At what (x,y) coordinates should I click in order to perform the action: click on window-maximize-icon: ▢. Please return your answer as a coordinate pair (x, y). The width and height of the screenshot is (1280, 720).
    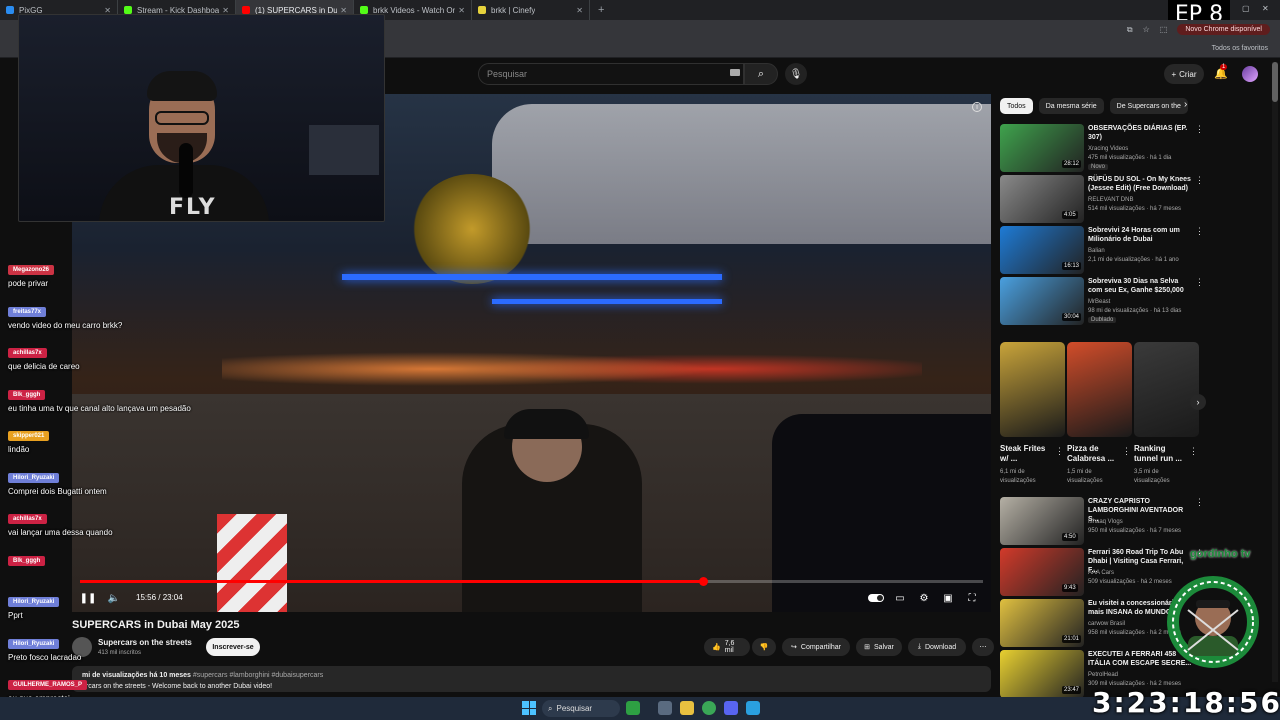
    Looking at the image, I should click on (1246, 8).